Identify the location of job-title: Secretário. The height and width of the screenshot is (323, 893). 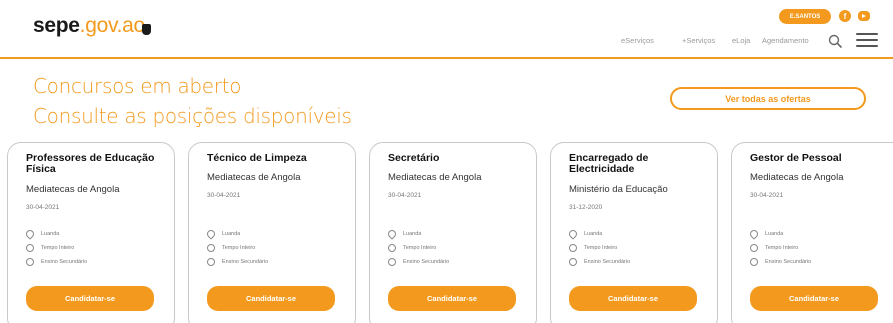
(414, 158).